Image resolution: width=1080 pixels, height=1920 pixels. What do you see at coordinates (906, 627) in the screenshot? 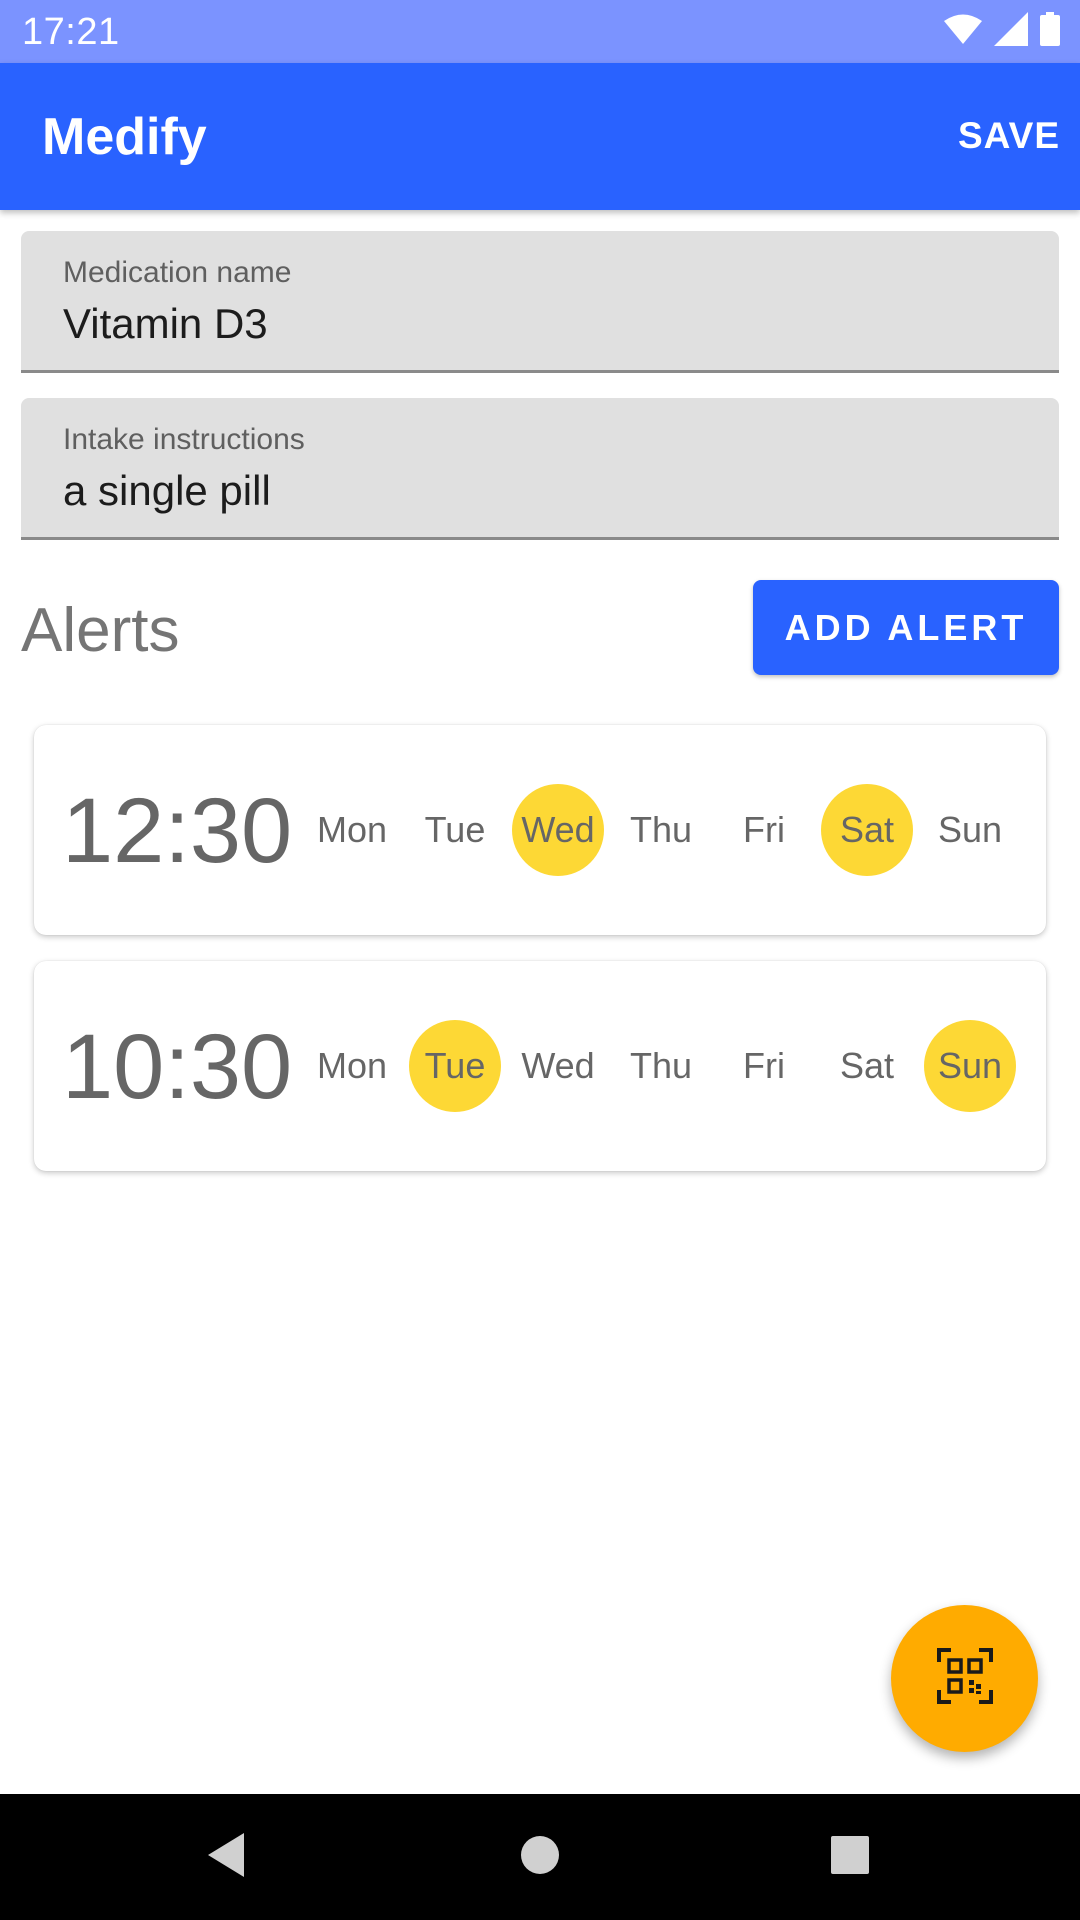
I see `add-alert-button: ADD ALERT` at bounding box center [906, 627].